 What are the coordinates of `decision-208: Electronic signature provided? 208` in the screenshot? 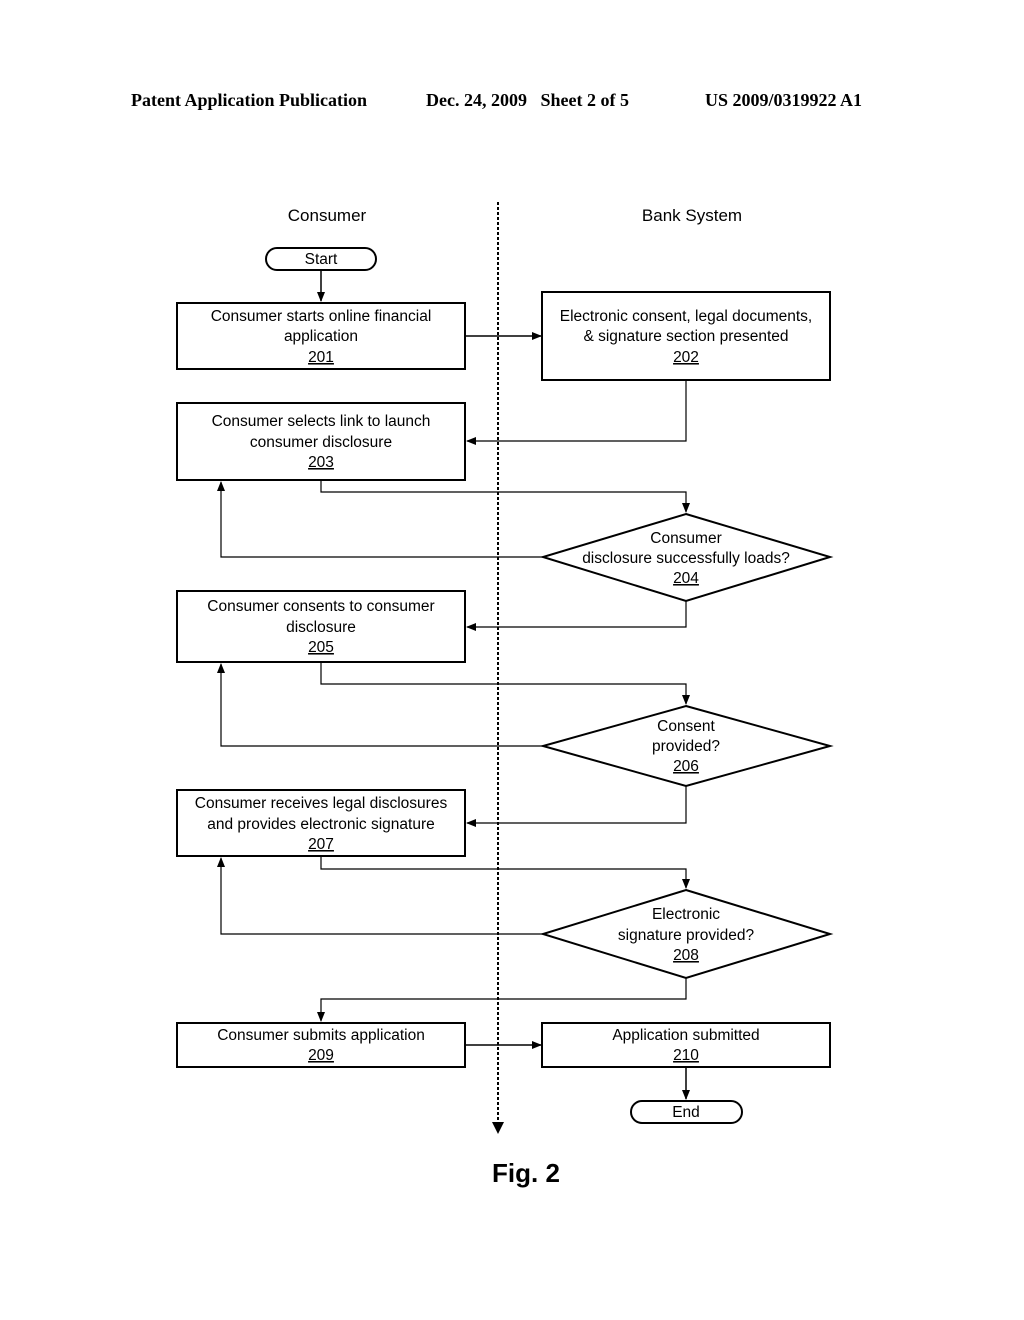 It's located at (686, 934).